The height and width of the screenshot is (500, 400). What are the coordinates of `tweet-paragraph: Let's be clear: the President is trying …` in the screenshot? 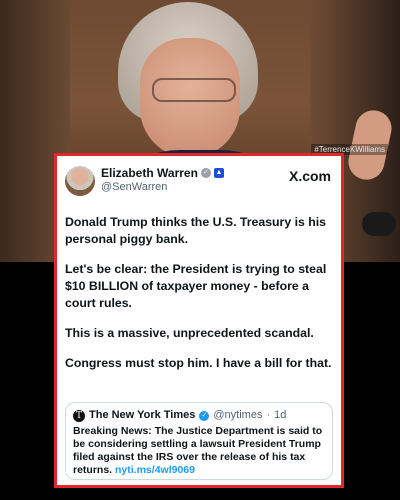 It's located at (196, 286).